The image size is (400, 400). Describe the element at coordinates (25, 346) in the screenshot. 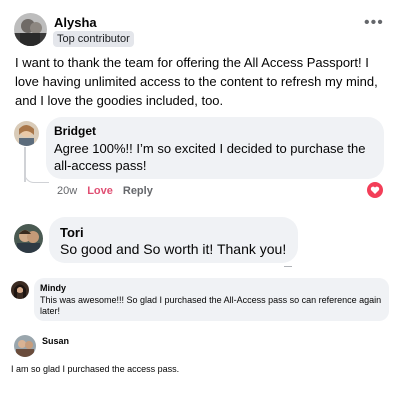

I see `commenter-avatar-susan` at that location.